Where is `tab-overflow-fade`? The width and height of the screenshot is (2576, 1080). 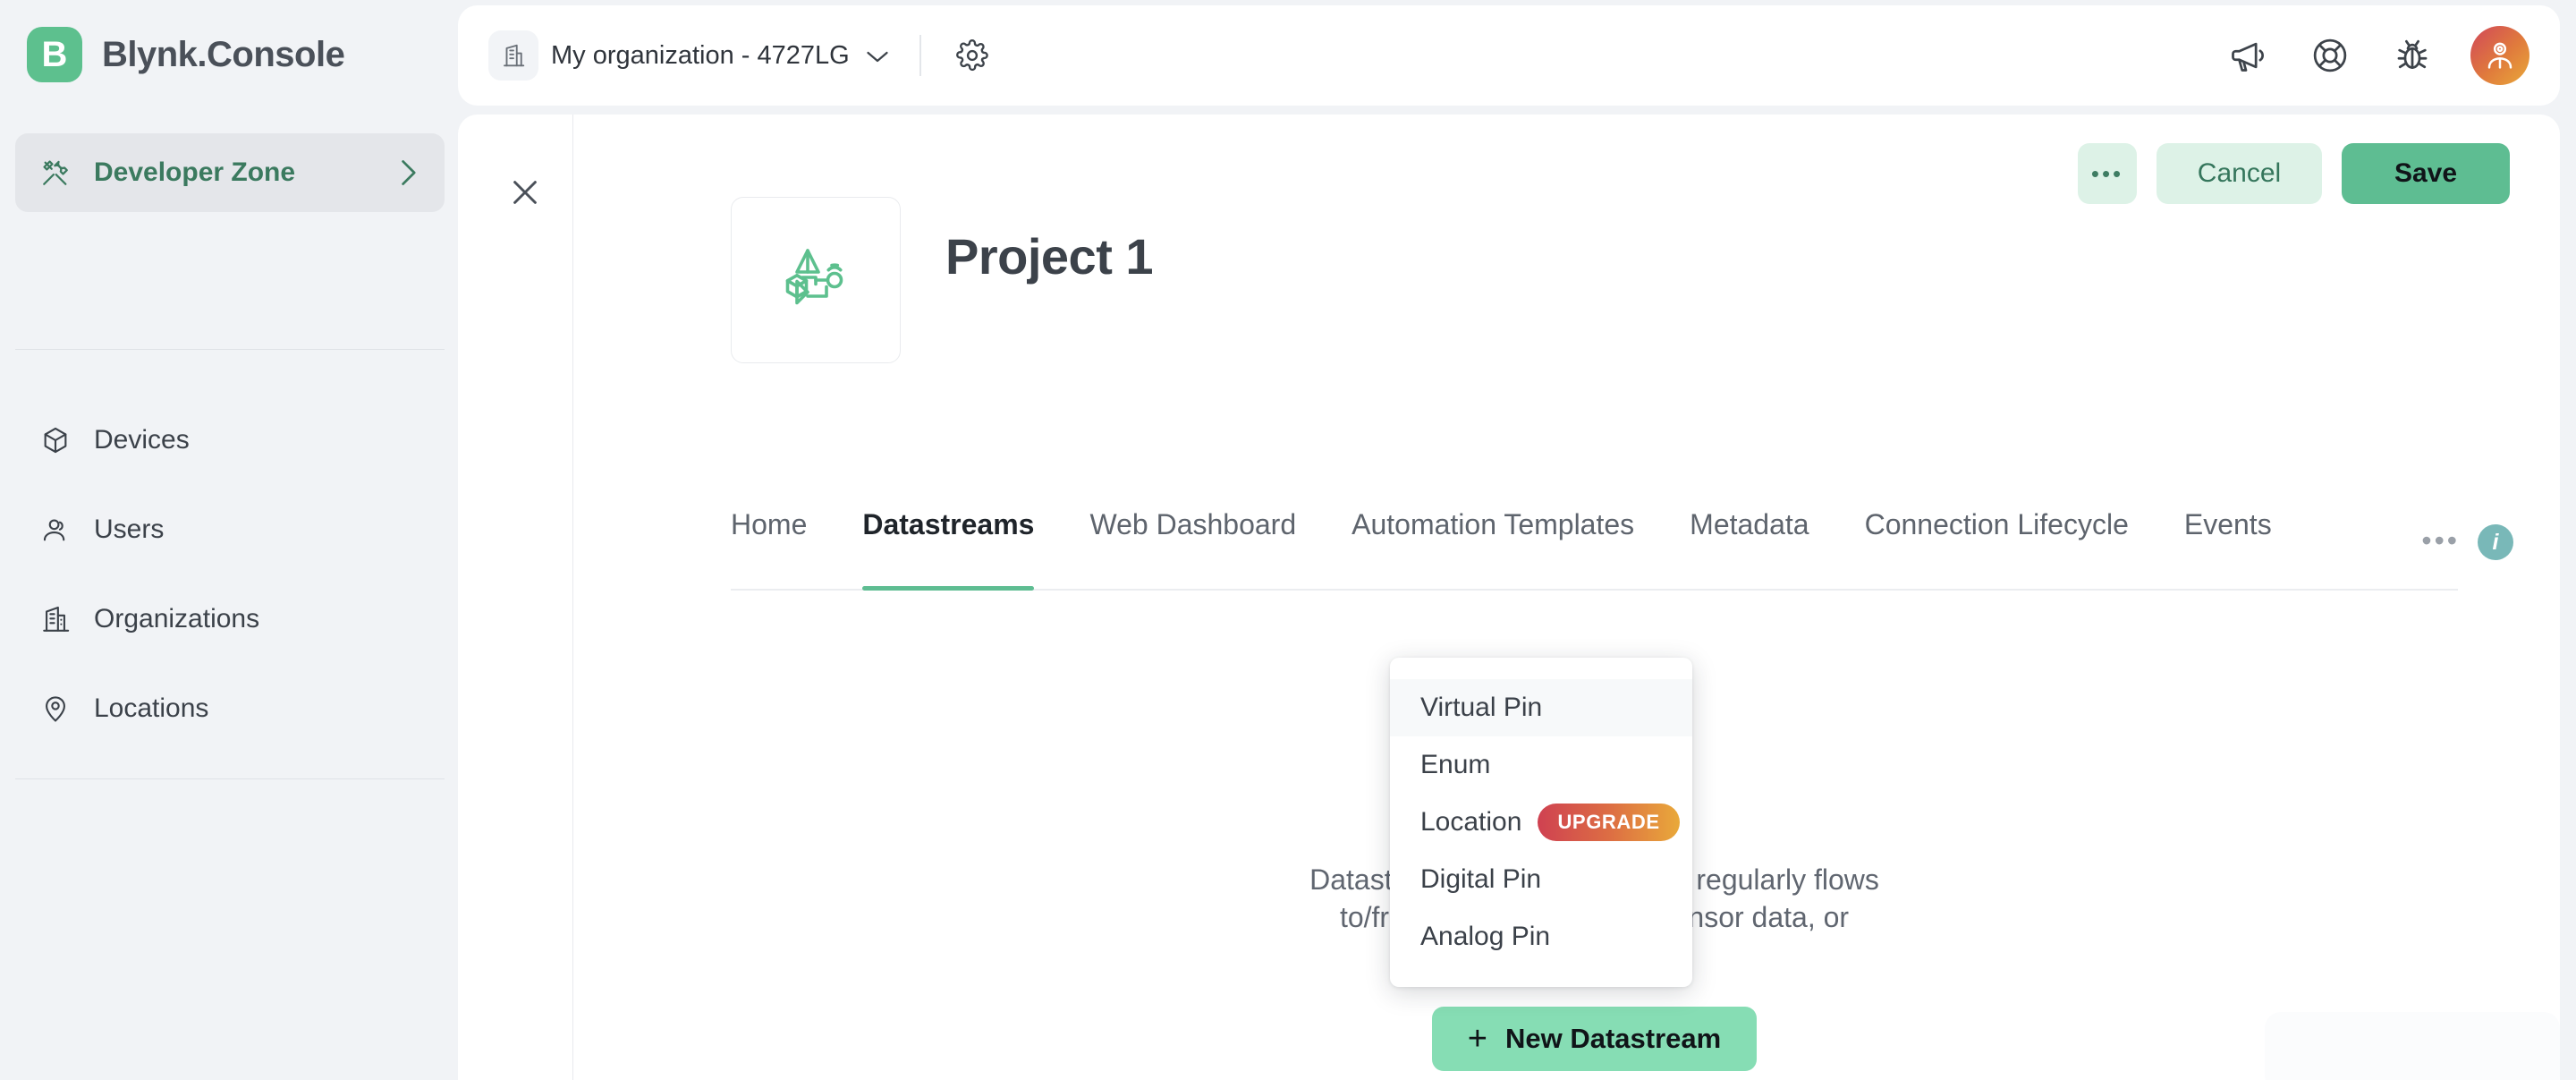 tab-overflow-fade is located at coordinates (2365, 545).